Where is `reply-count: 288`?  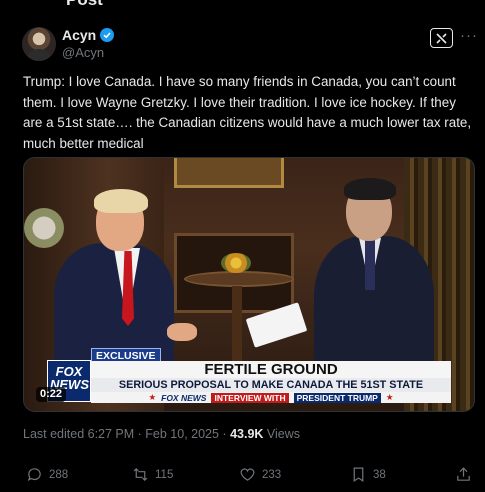
reply-count: 288 is located at coordinates (59, 474).